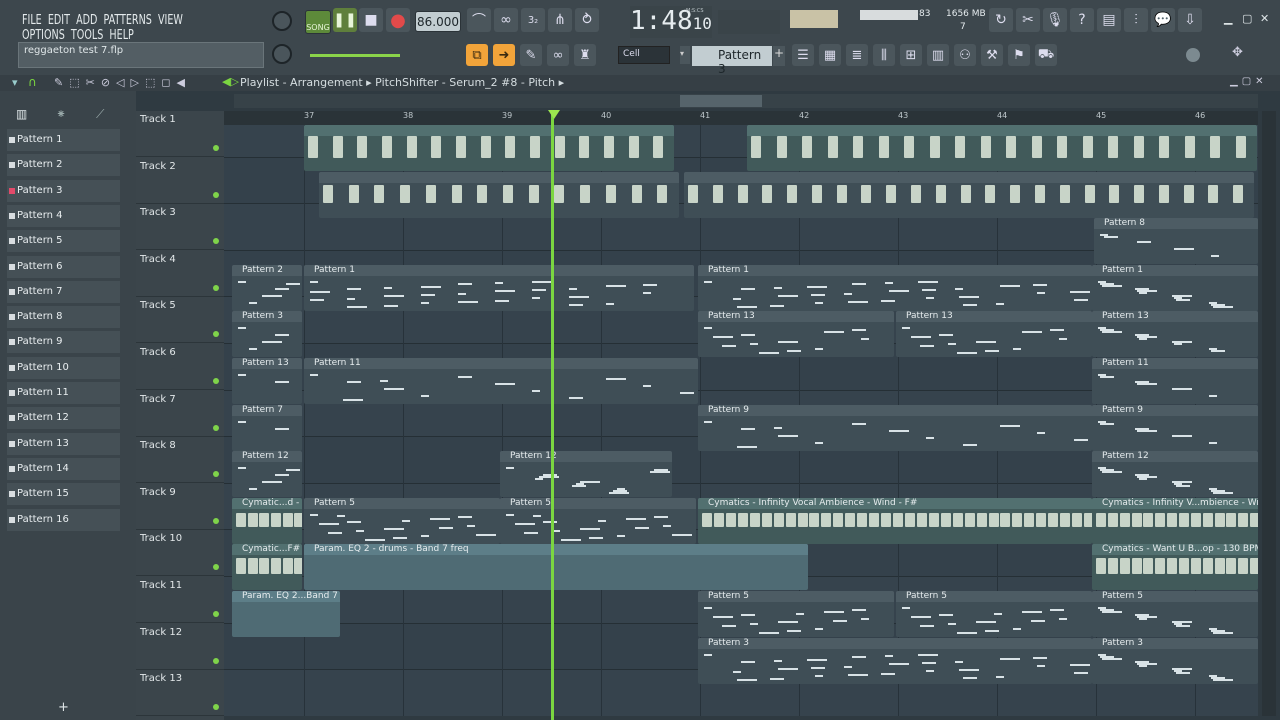 This screenshot has width=1280, height=720. I want to click on stop-icon: ■, so click(371, 20).